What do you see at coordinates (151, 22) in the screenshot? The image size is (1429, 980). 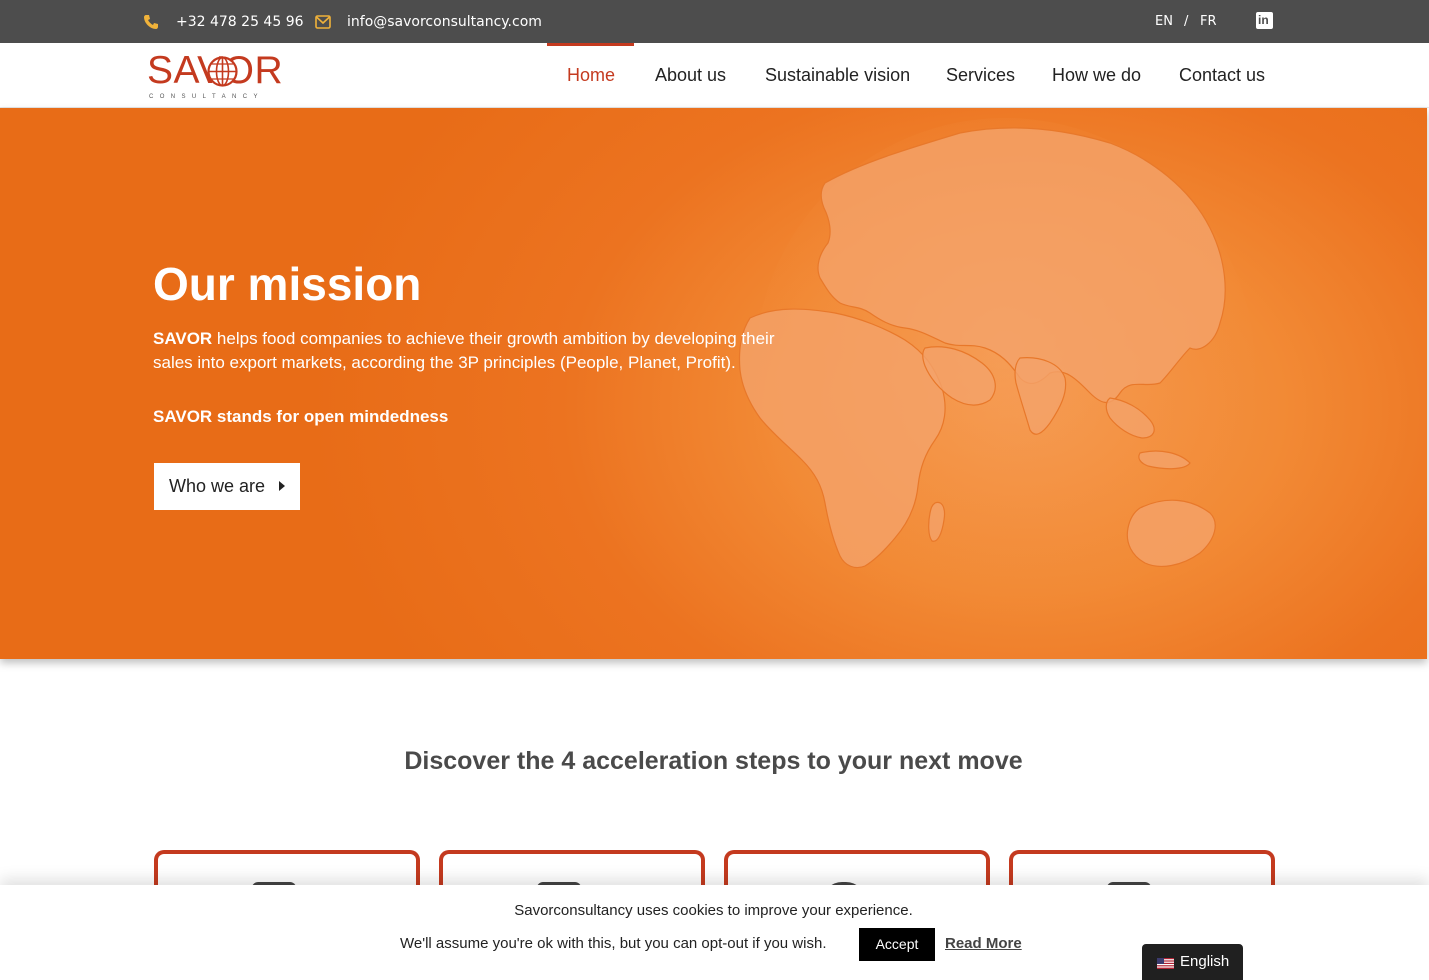 I see `phone-icon` at bounding box center [151, 22].